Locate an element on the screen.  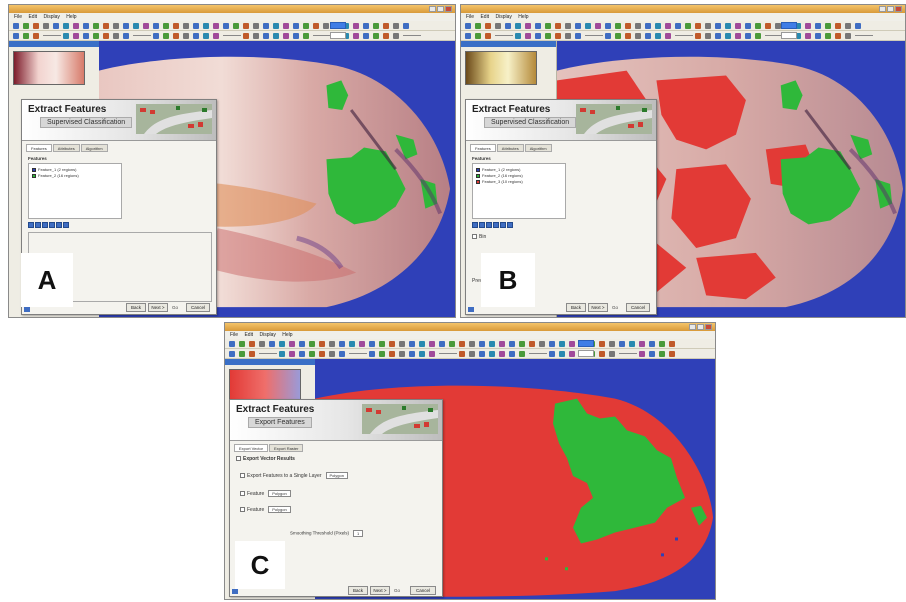
export-vector-results-option: Export Vector Results is located at coordinates (265, 459).